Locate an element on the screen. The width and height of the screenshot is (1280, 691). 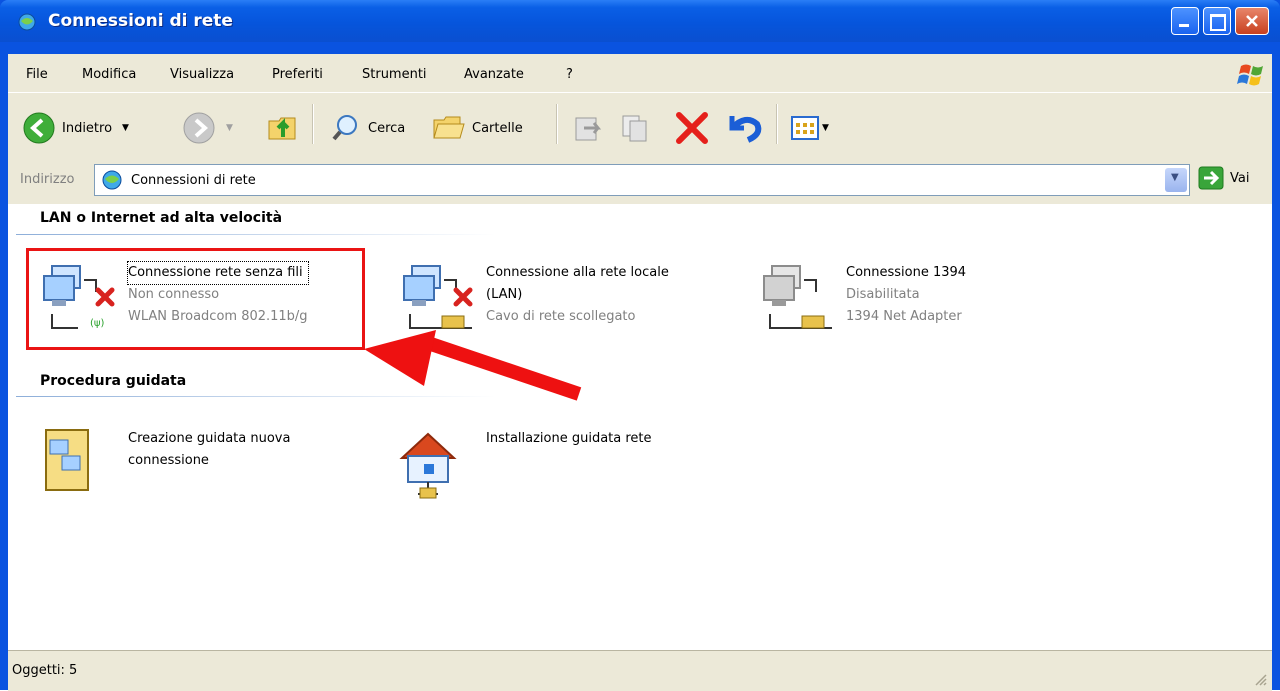
close-button is located at coordinates (1252, 21).